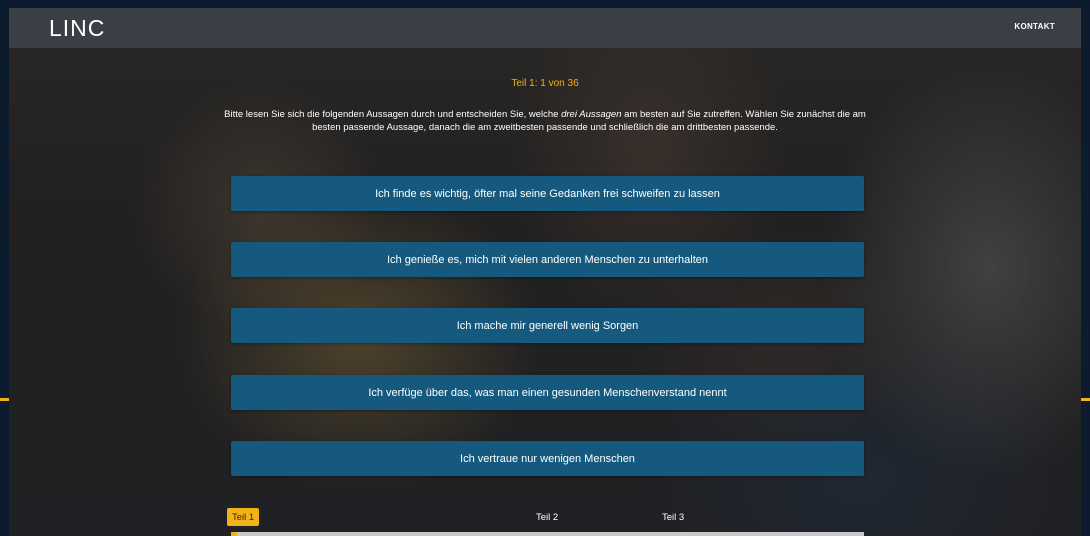  I want to click on statement-option-3: Ich mache mir generell wenig Sorgen, so click(547, 325).